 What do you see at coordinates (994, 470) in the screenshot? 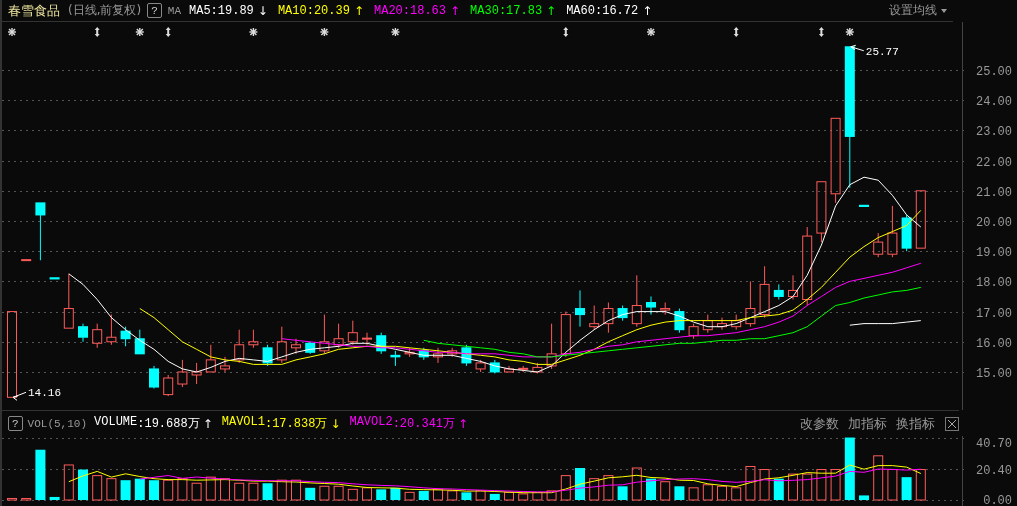
I see `axis-label: 20.40` at bounding box center [994, 470].